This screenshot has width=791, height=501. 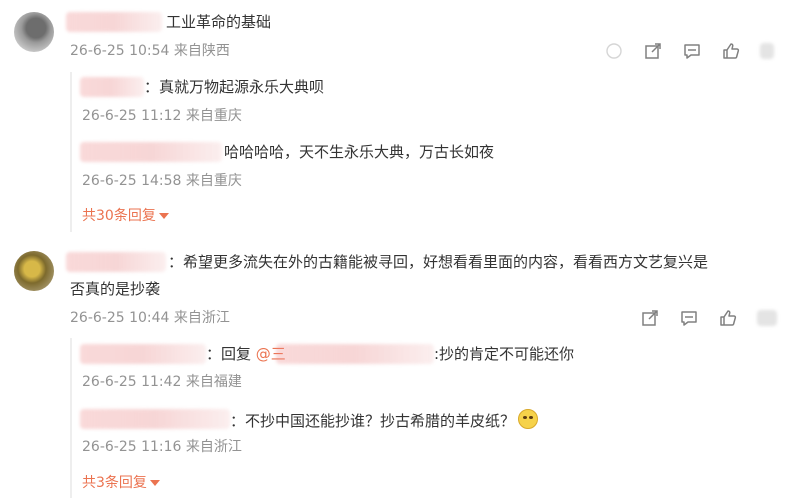 What do you see at coordinates (150, 318) in the screenshot?
I see `comment-meta: 26-6-25 10:44 来自浙江` at bounding box center [150, 318].